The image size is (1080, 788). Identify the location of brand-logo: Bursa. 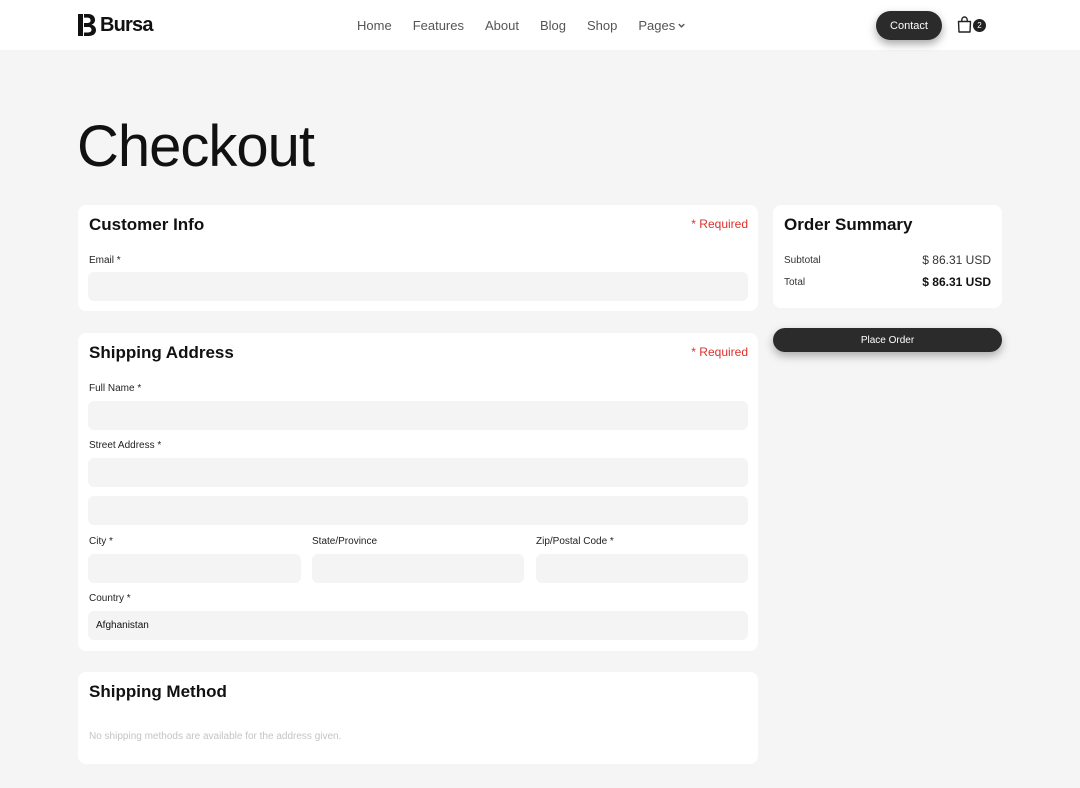
(115, 25).